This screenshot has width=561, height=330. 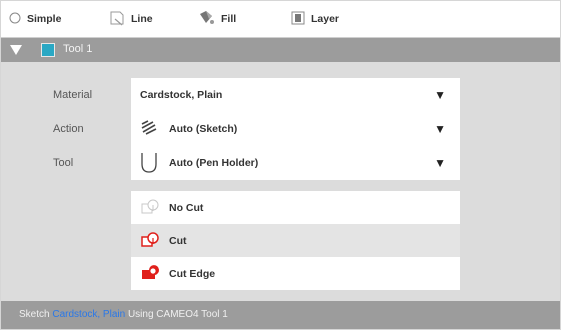 What do you see at coordinates (15, 19) in the screenshot?
I see `radio-icon` at bounding box center [15, 19].